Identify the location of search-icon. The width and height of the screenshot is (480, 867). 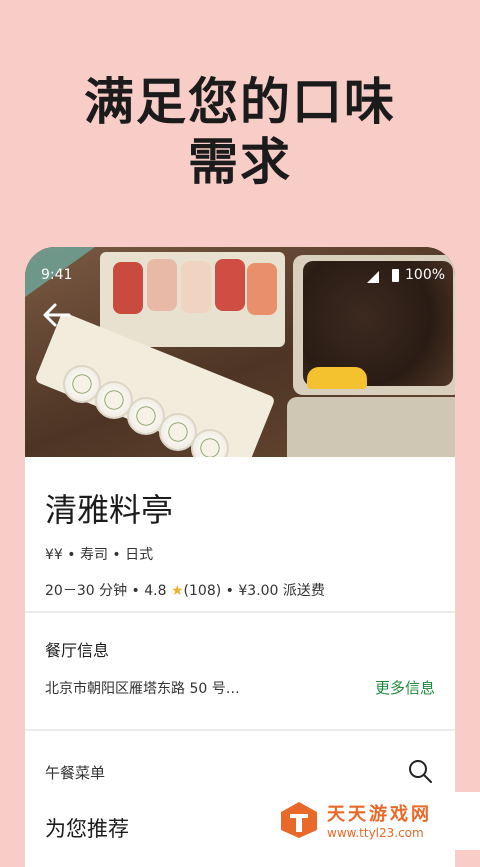
(420, 771).